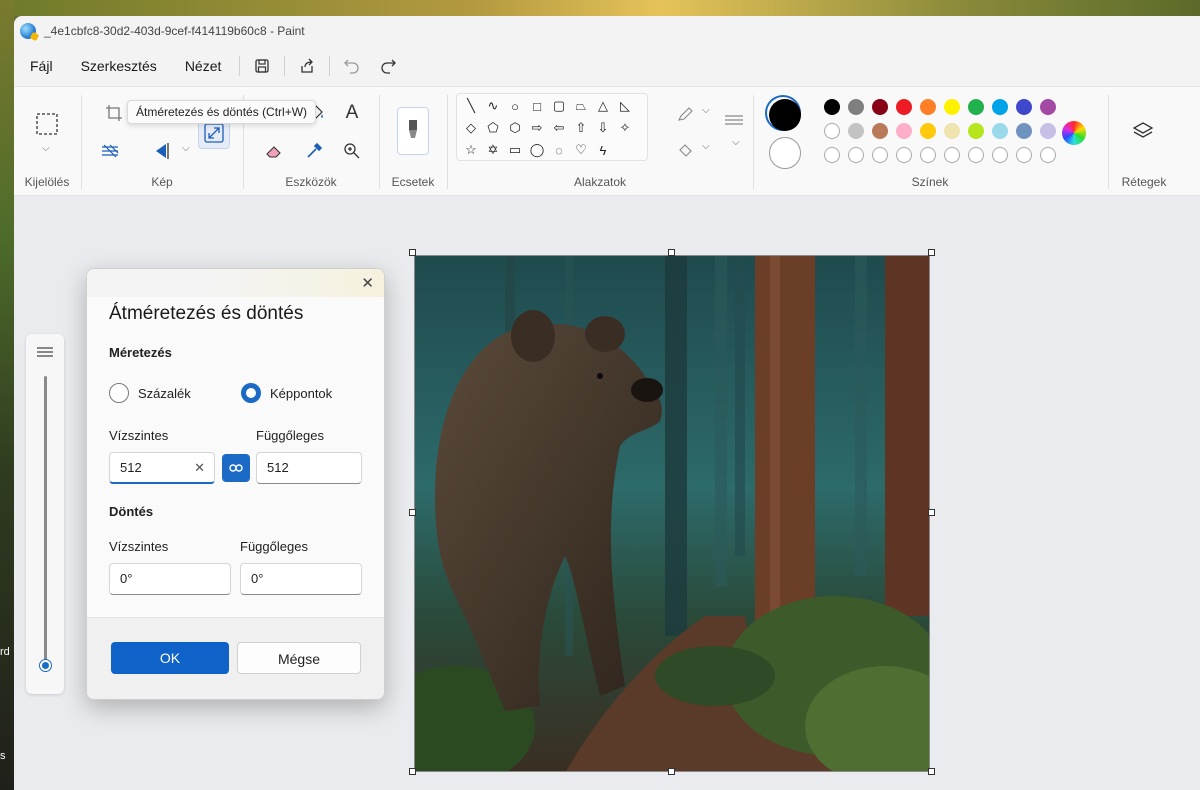  I want to click on heart-shape-icon: ♡, so click(581, 150).